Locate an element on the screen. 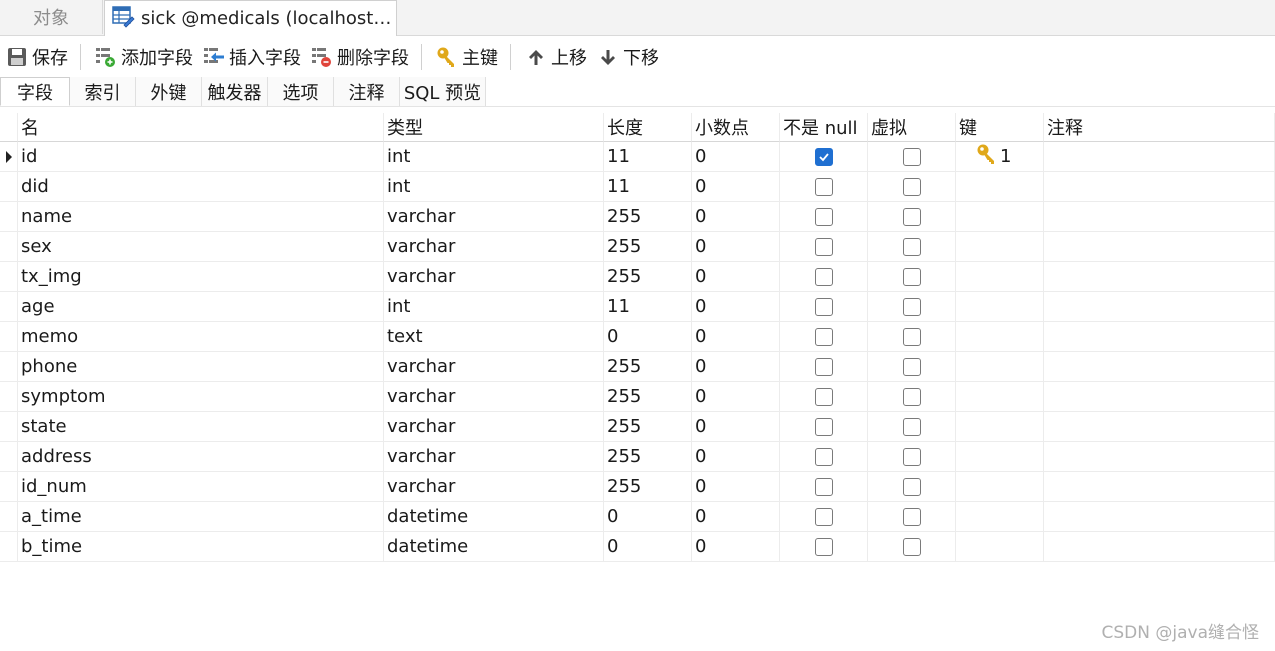 This screenshot has height=651, width=1275. delete-field-button: 删除字段 is located at coordinates (360, 57).